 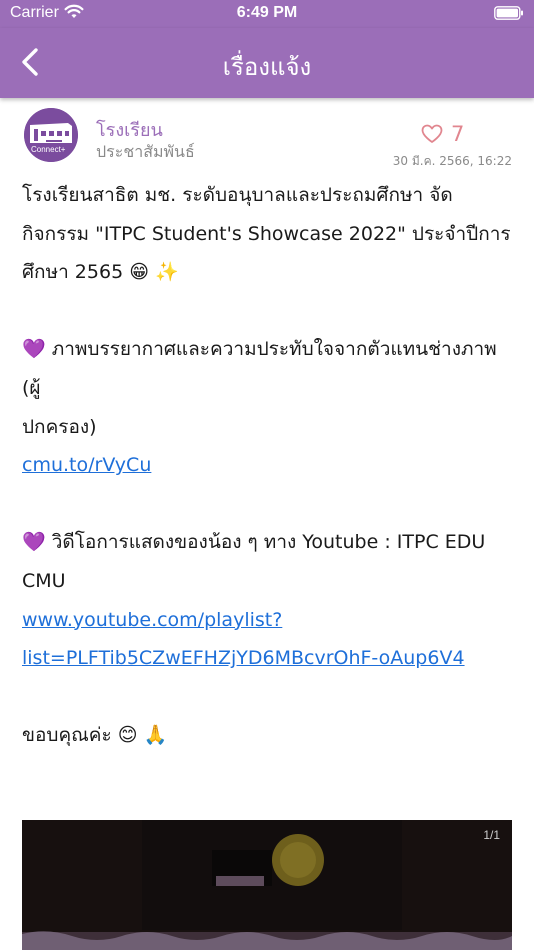 I want to click on post-image: 1/1, so click(x=267, y=885).